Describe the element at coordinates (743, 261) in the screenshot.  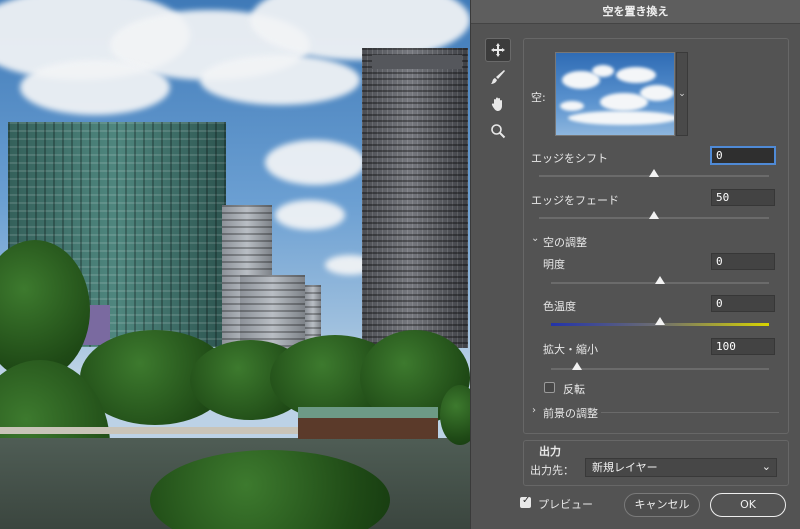
I see `brightness-input: 0` at that location.